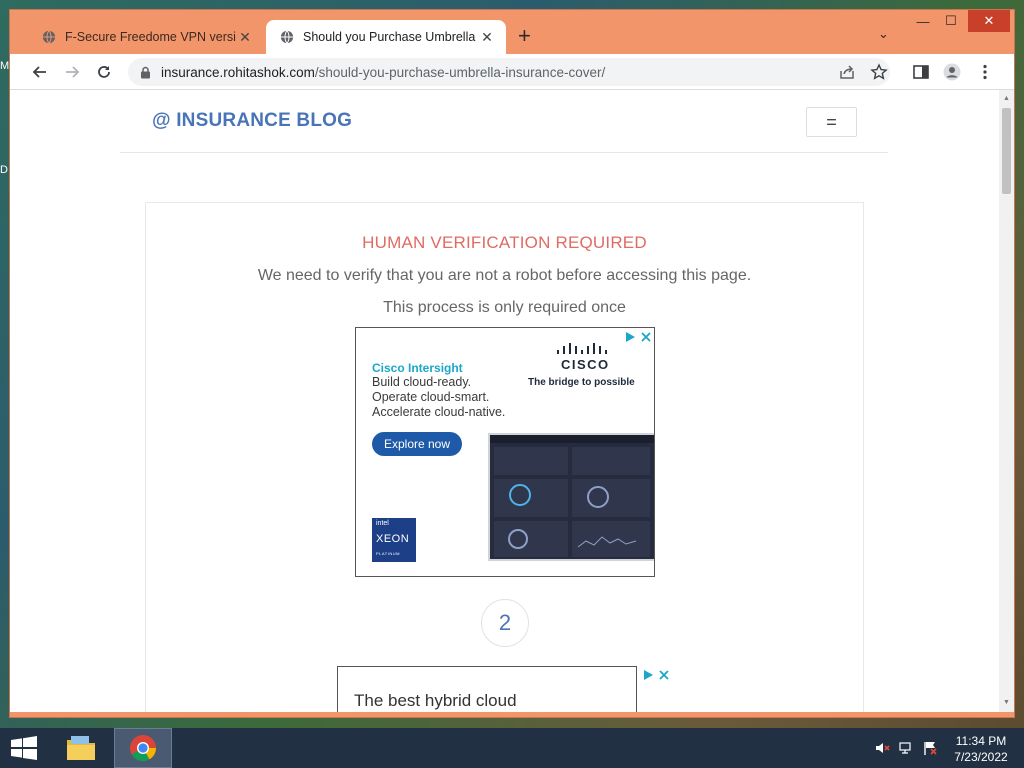  I want to click on reload-icon, so click(104, 72).